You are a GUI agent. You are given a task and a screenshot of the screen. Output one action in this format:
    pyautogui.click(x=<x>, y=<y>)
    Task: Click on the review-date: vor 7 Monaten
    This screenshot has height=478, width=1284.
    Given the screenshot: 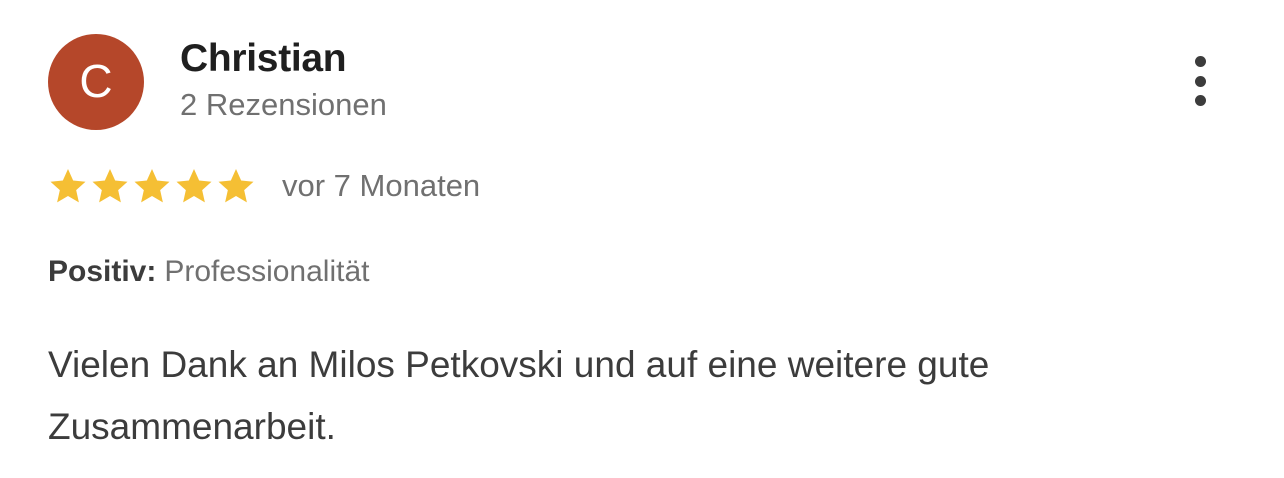 What is the action you would take?
    pyautogui.click(x=381, y=185)
    